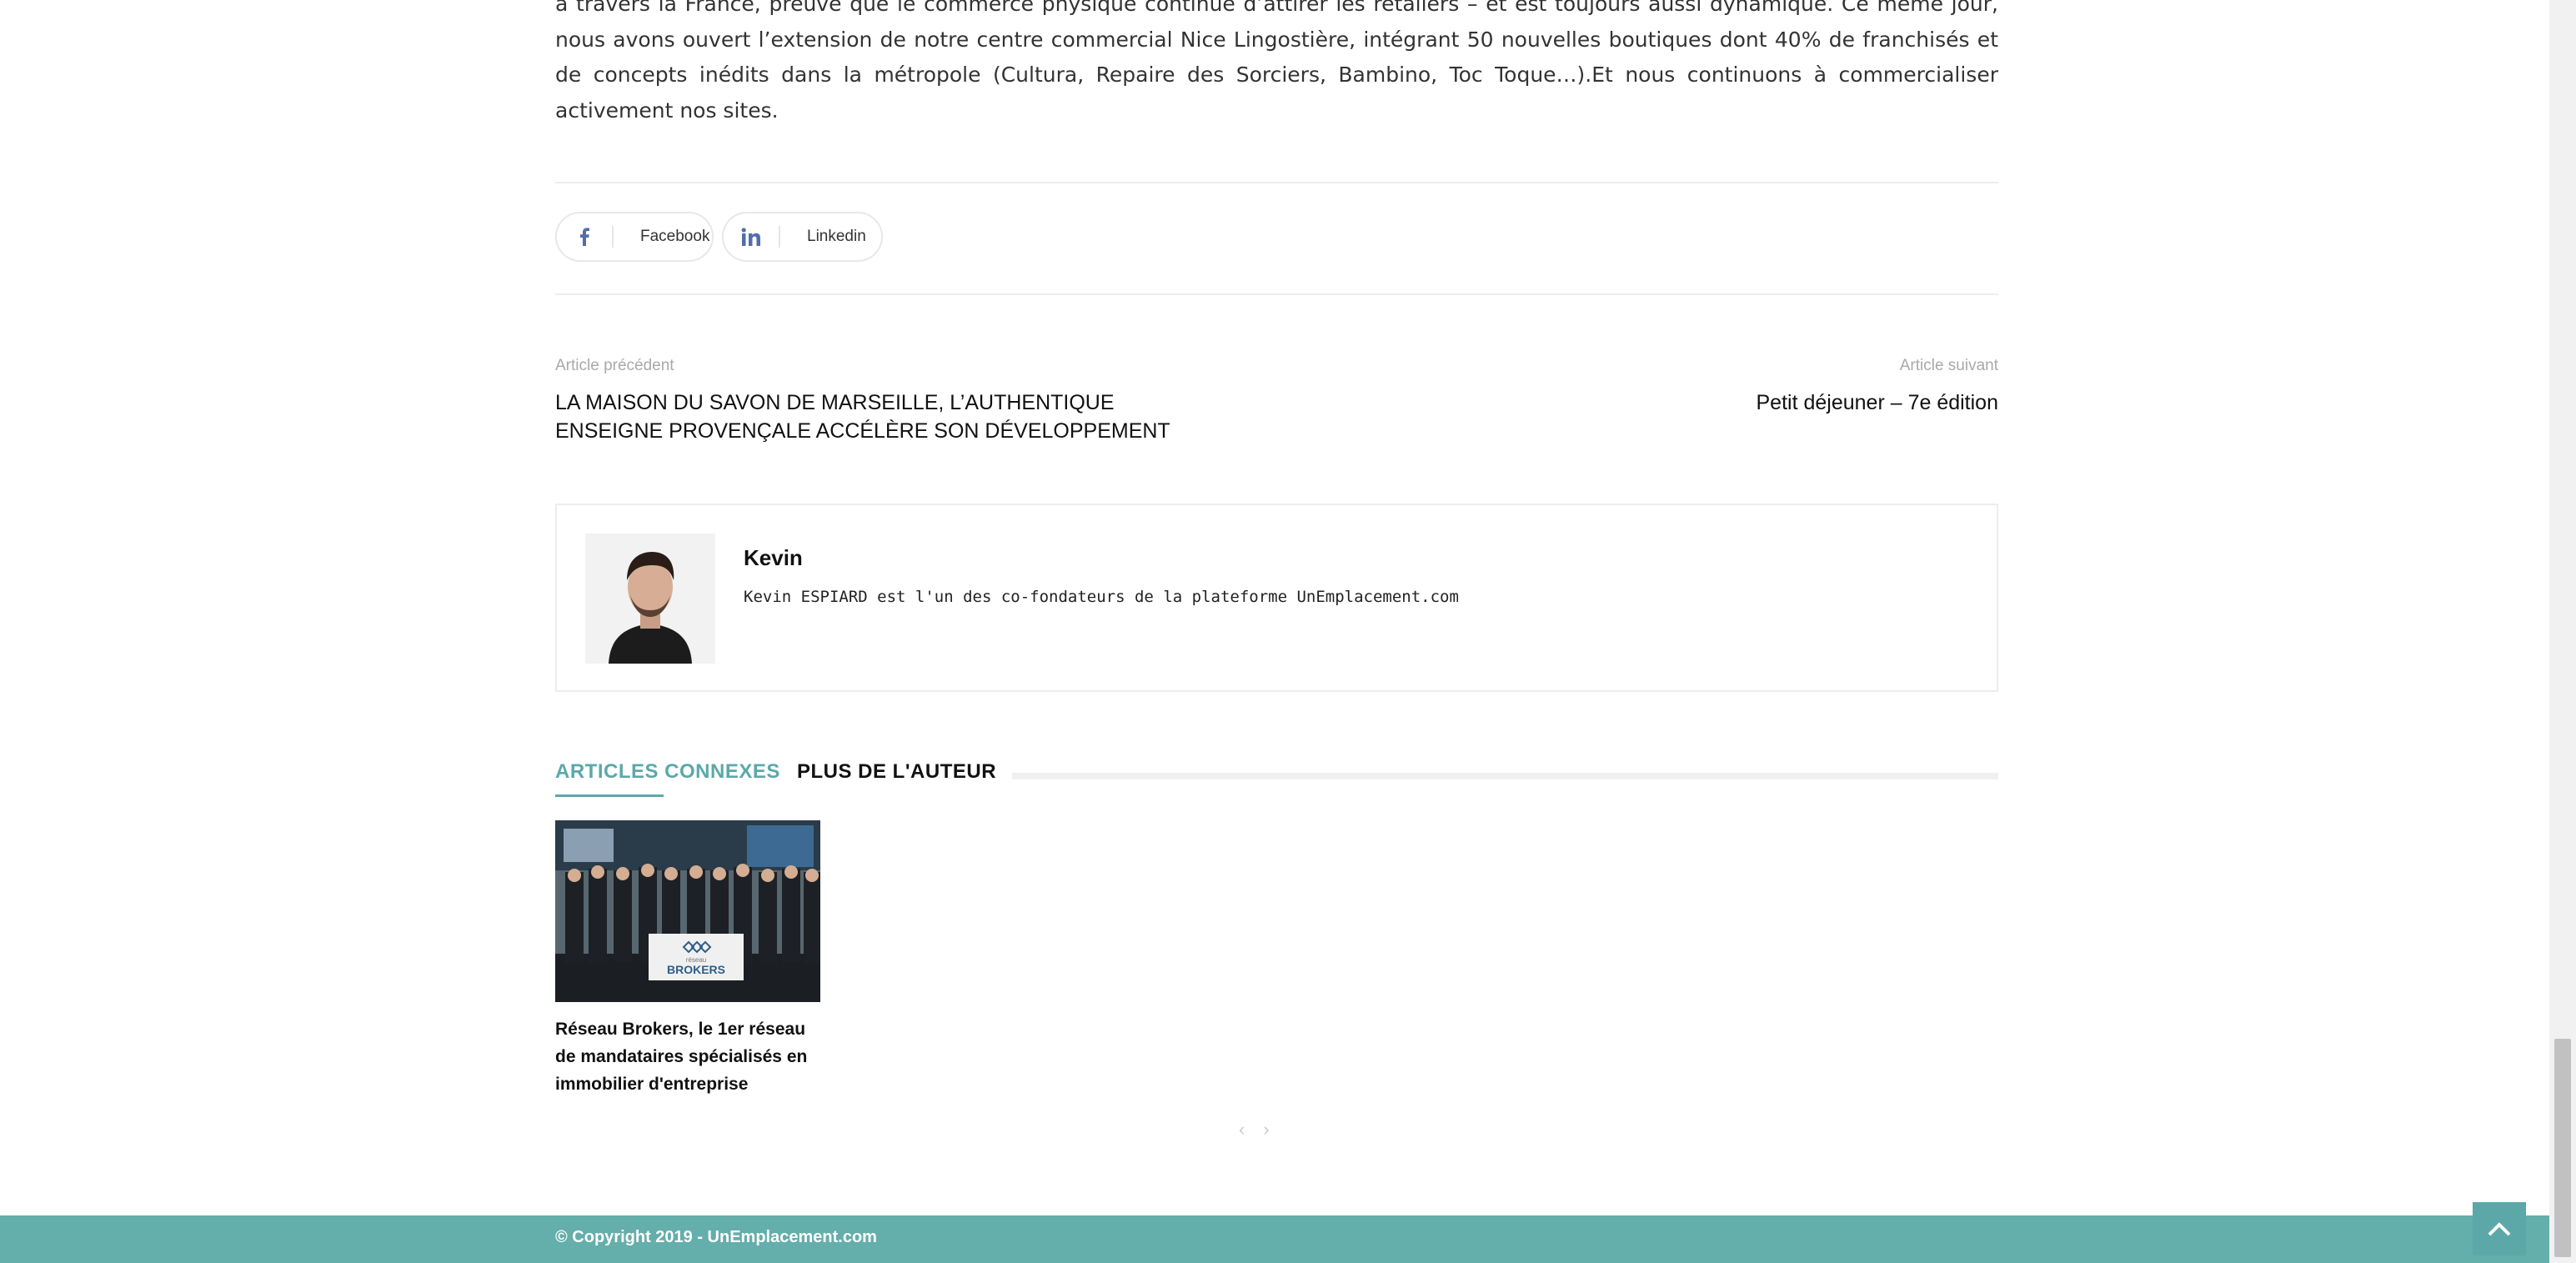  I want to click on share-facebook-label: Facebook, so click(675, 236).